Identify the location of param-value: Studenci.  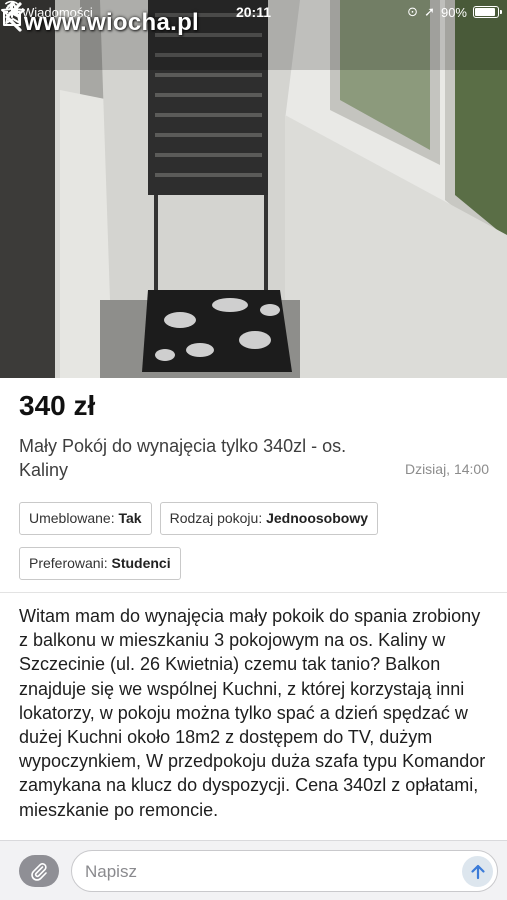
(141, 563).